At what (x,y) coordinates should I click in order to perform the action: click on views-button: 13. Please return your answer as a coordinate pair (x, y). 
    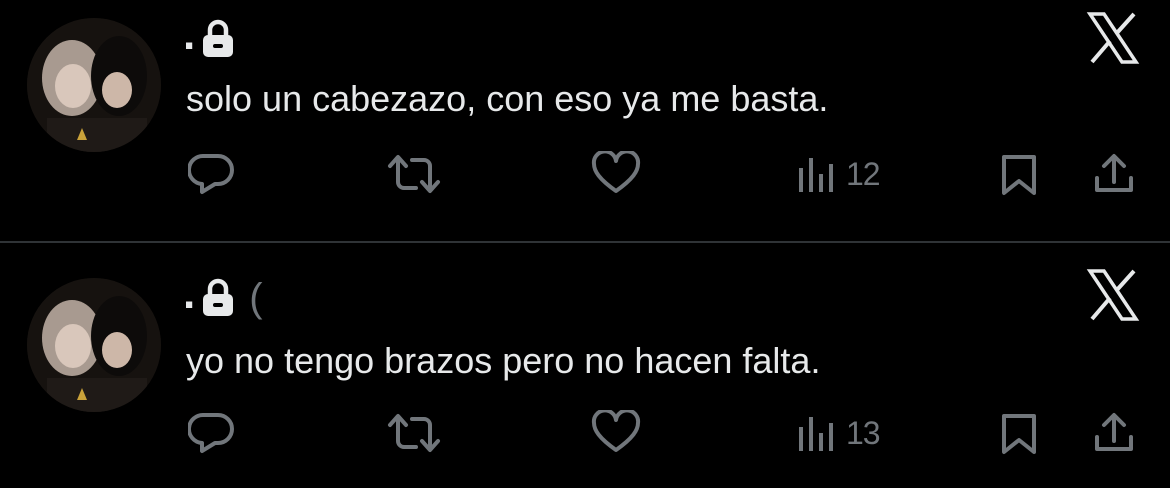
    Looking at the image, I should click on (838, 433).